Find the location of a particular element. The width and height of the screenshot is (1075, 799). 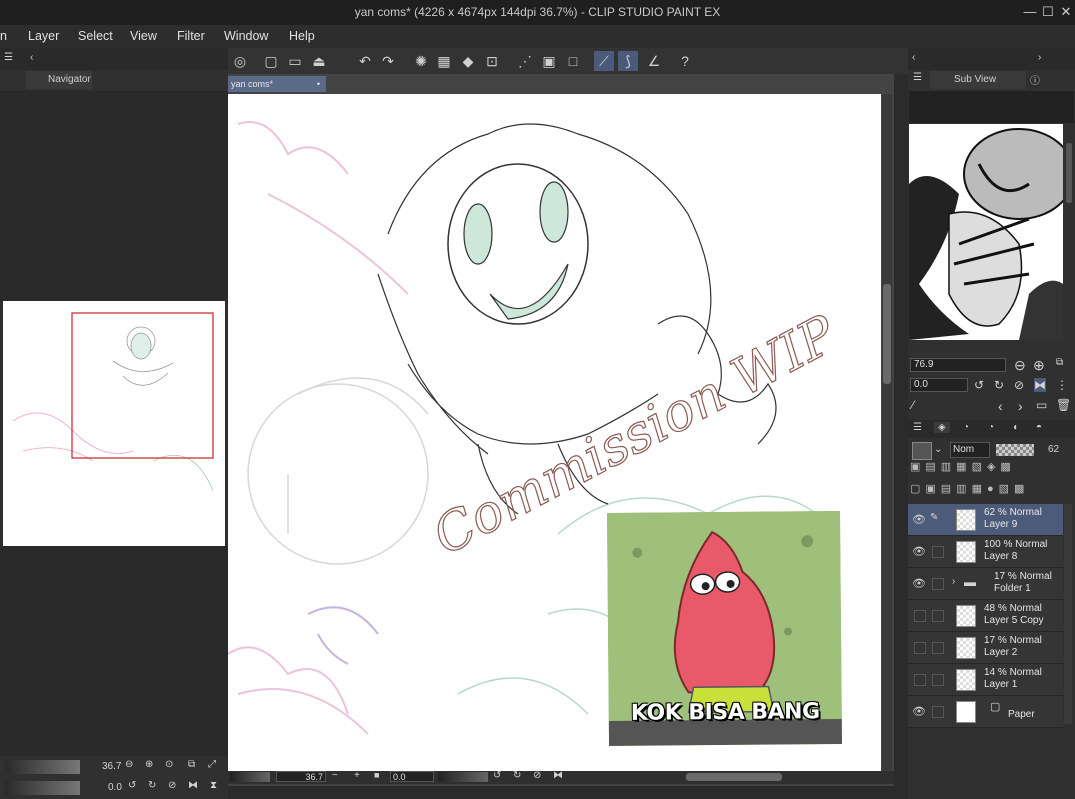

clear-outside-icon: ▦ is located at coordinates (444, 61).